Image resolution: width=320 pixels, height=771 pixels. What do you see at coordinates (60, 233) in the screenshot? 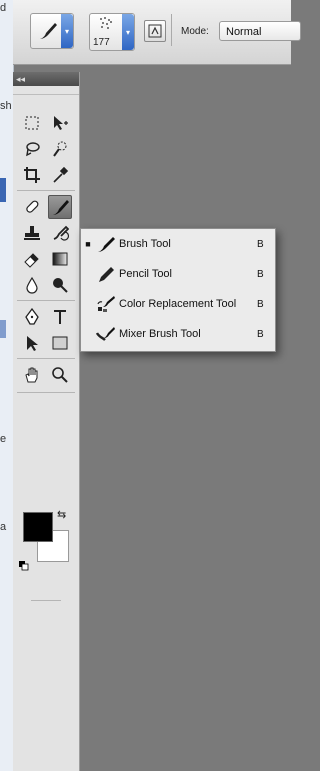
I see `history-brush-tool-icon` at bounding box center [60, 233].